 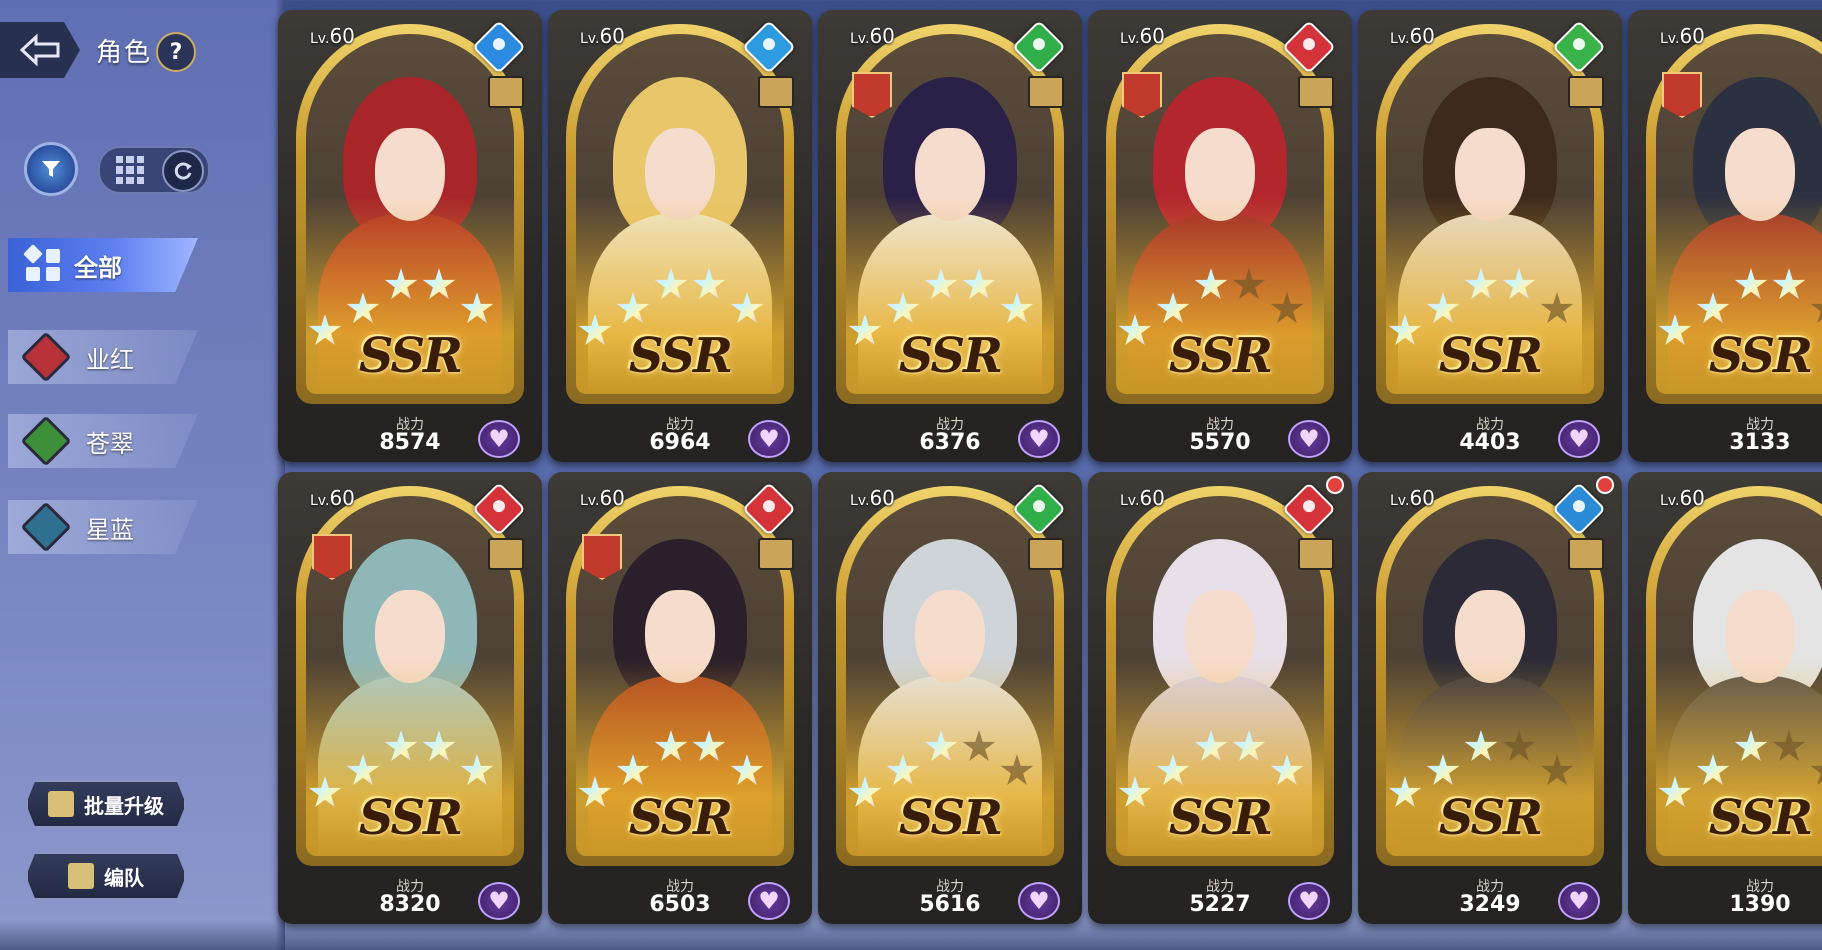 What do you see at coordinates (680, 698) in the screenshot?
I see `character-card: Lv.60 SSR 战力 6503` at bounding box center [680, 698].